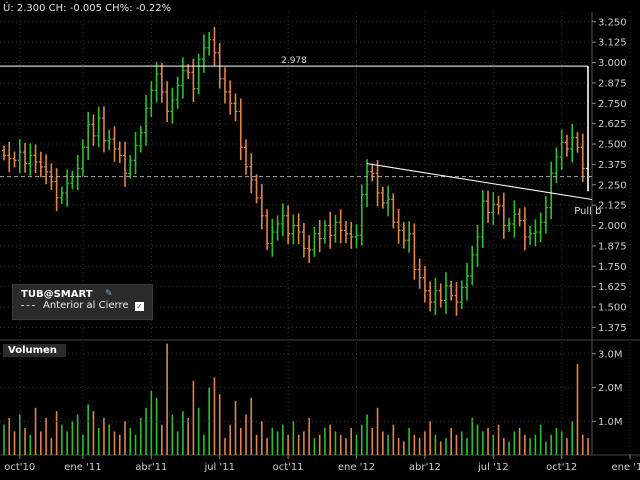 This screenshot has height=480, width=640. Describe the element at coordinates (493, 467) in the screenshot. I see `time-tick-label: jul '12` at that location.